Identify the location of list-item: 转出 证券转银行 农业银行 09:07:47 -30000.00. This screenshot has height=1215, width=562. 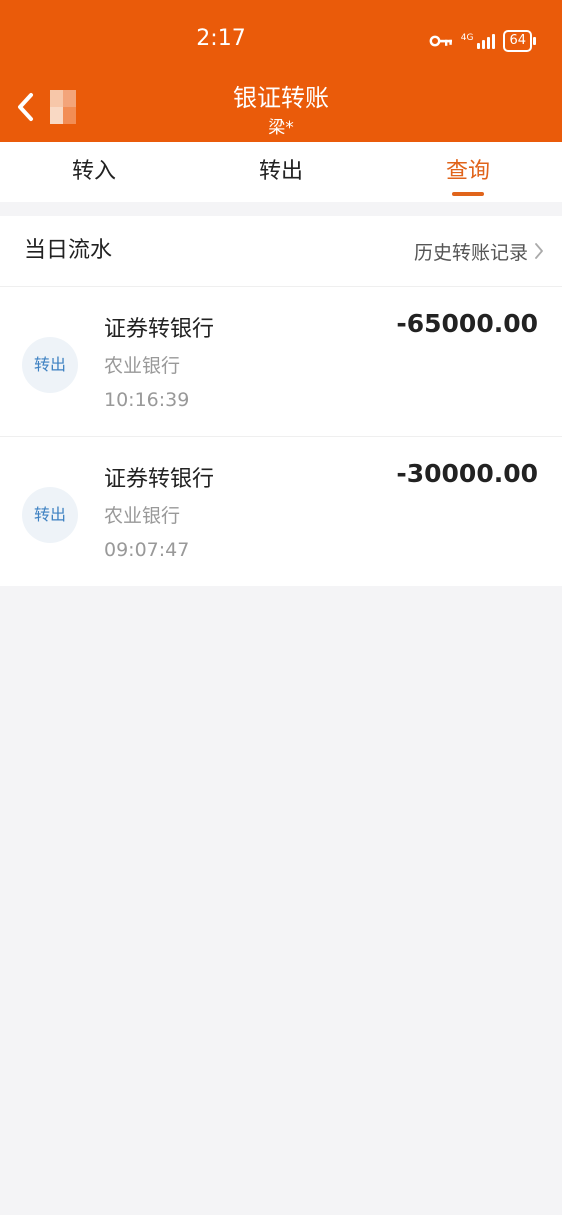
(281, 511).